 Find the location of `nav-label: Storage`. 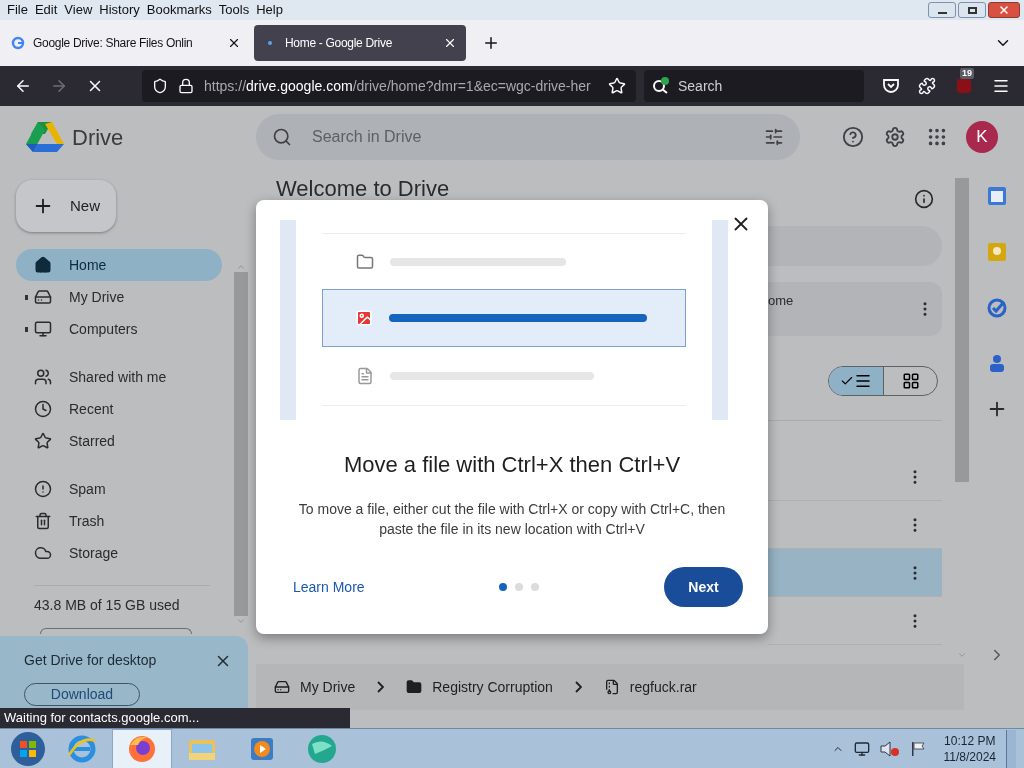

nav-label: Storage is located at coordinates (94, 553).